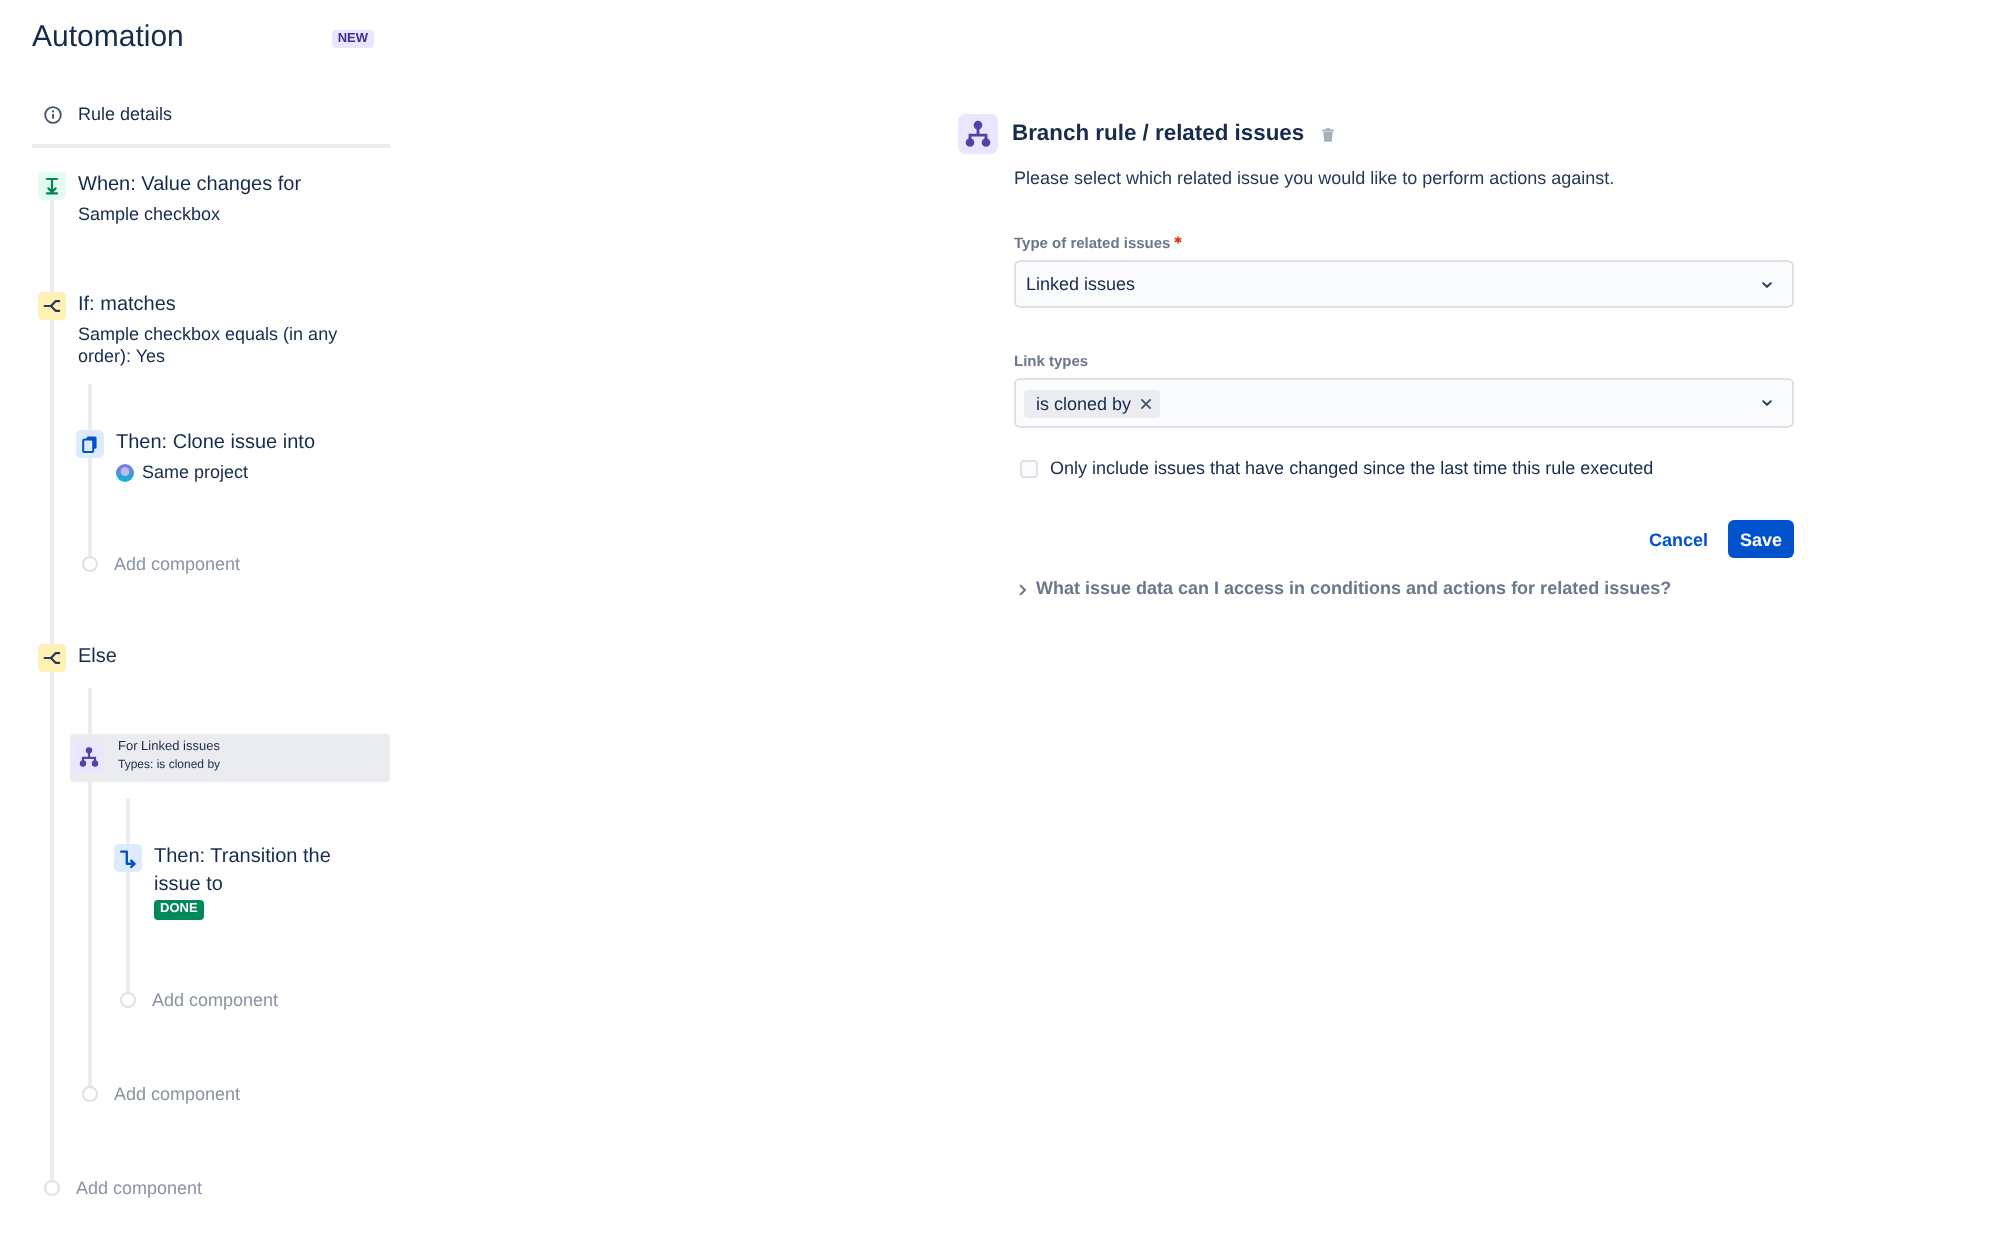 Image resolution: width=1998 pixels, height=1234 pixels. What do you see at coordinates (1352, 468) in the screenshot?
I see `checkbox-label: Only include issues that have changed since the last time this rule executed` at bounding box center [1352, 468].